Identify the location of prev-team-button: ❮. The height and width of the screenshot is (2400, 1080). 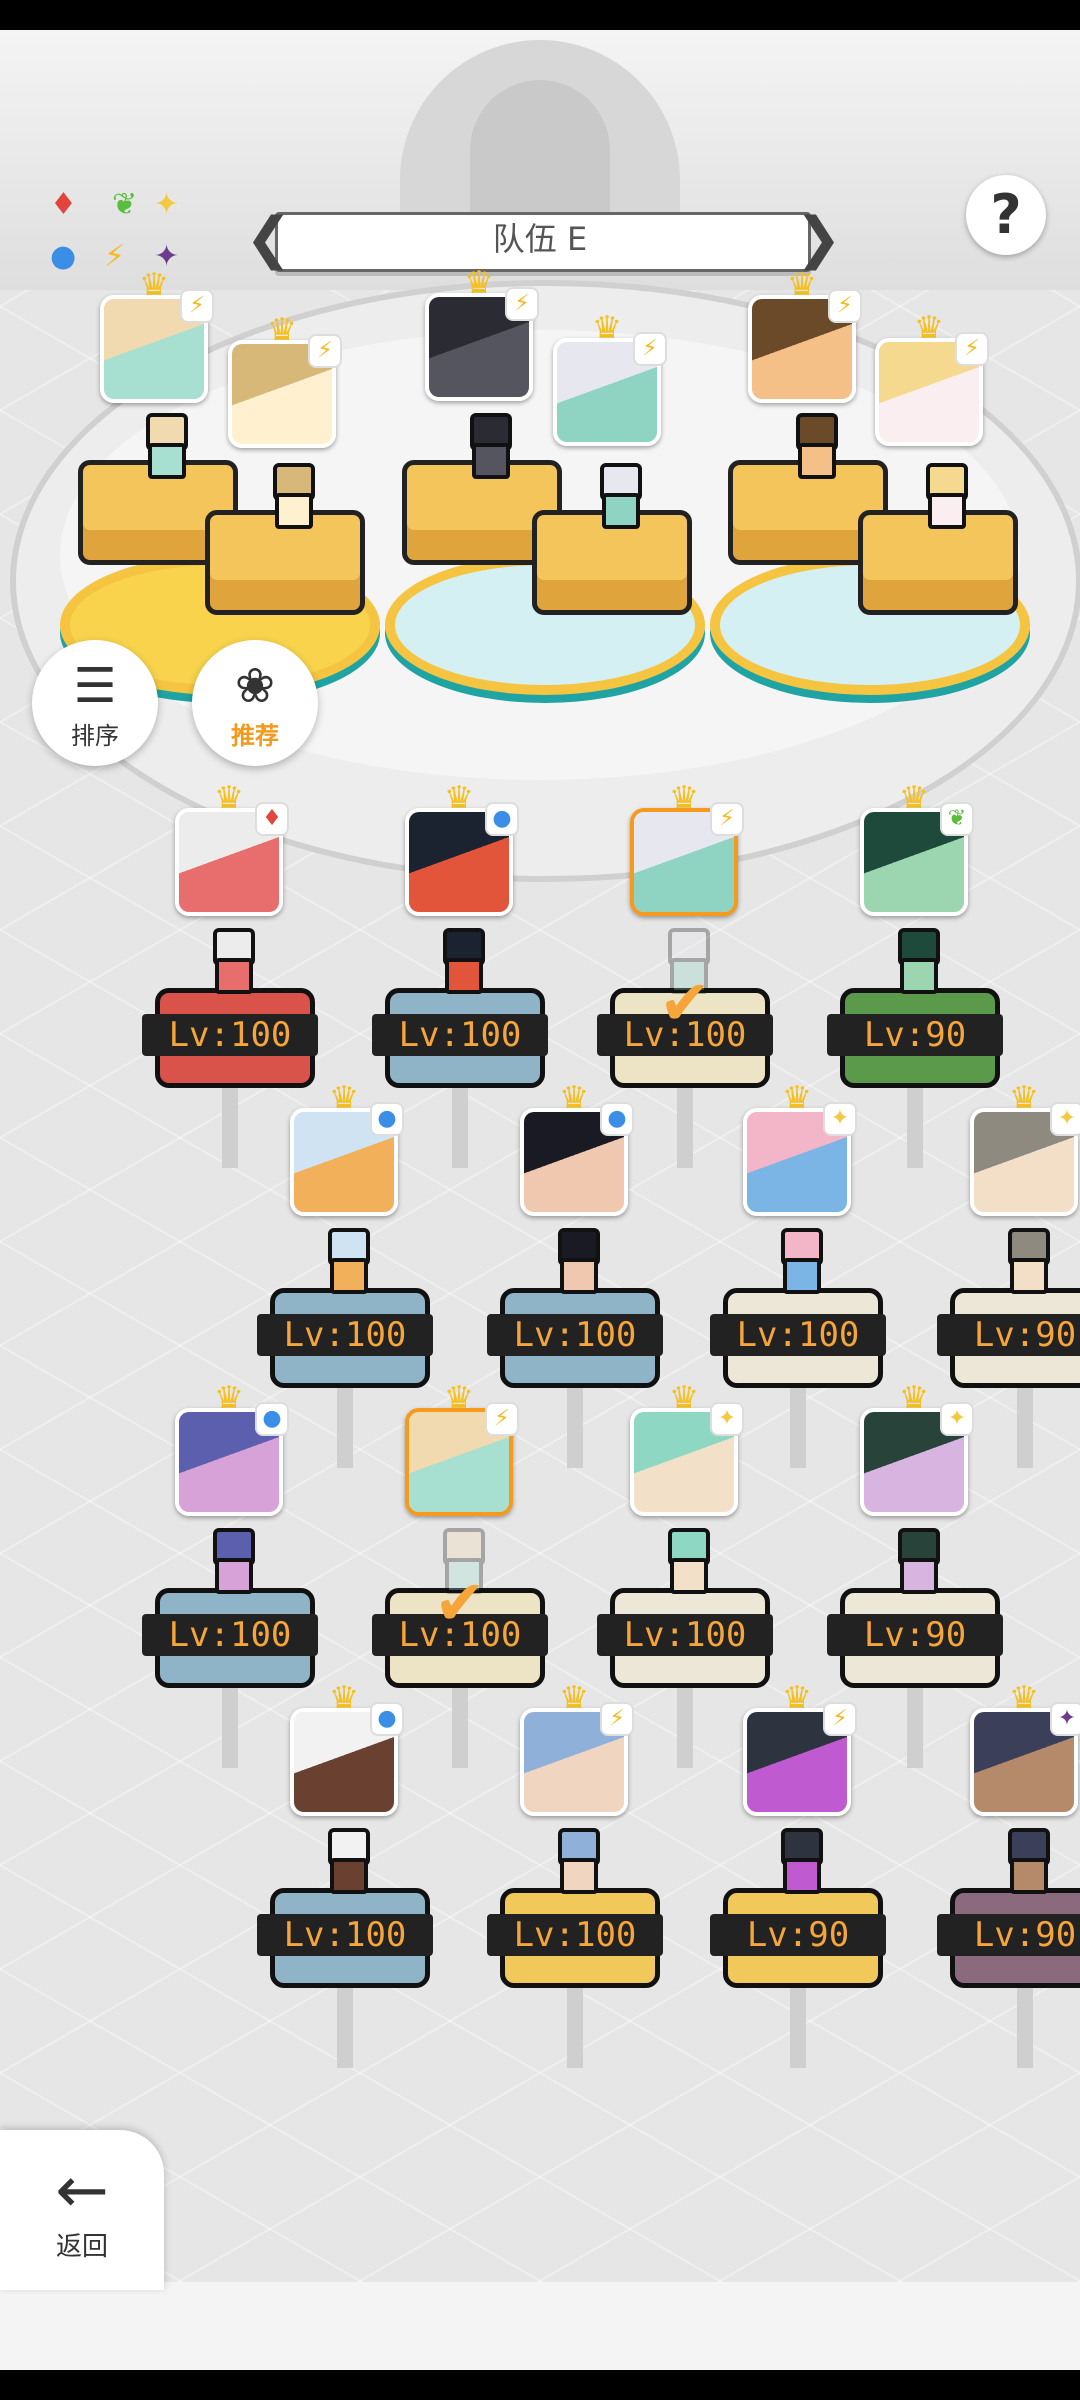
(268, 239).